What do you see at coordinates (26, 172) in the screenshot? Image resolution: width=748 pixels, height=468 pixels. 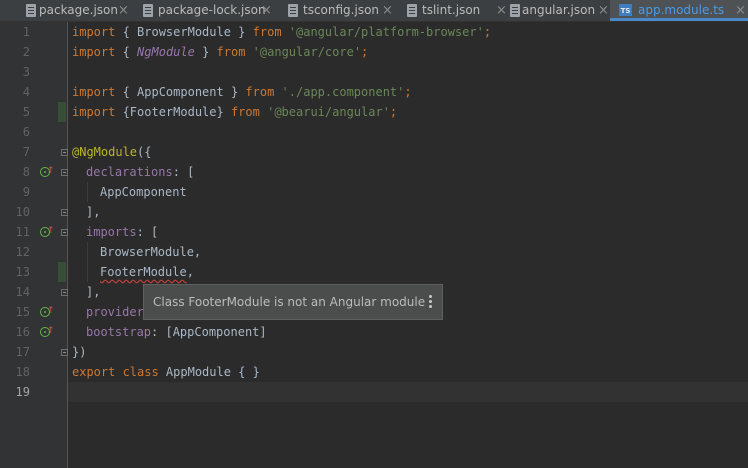 I see `line-number: 8` at bounding box center [26, 172].